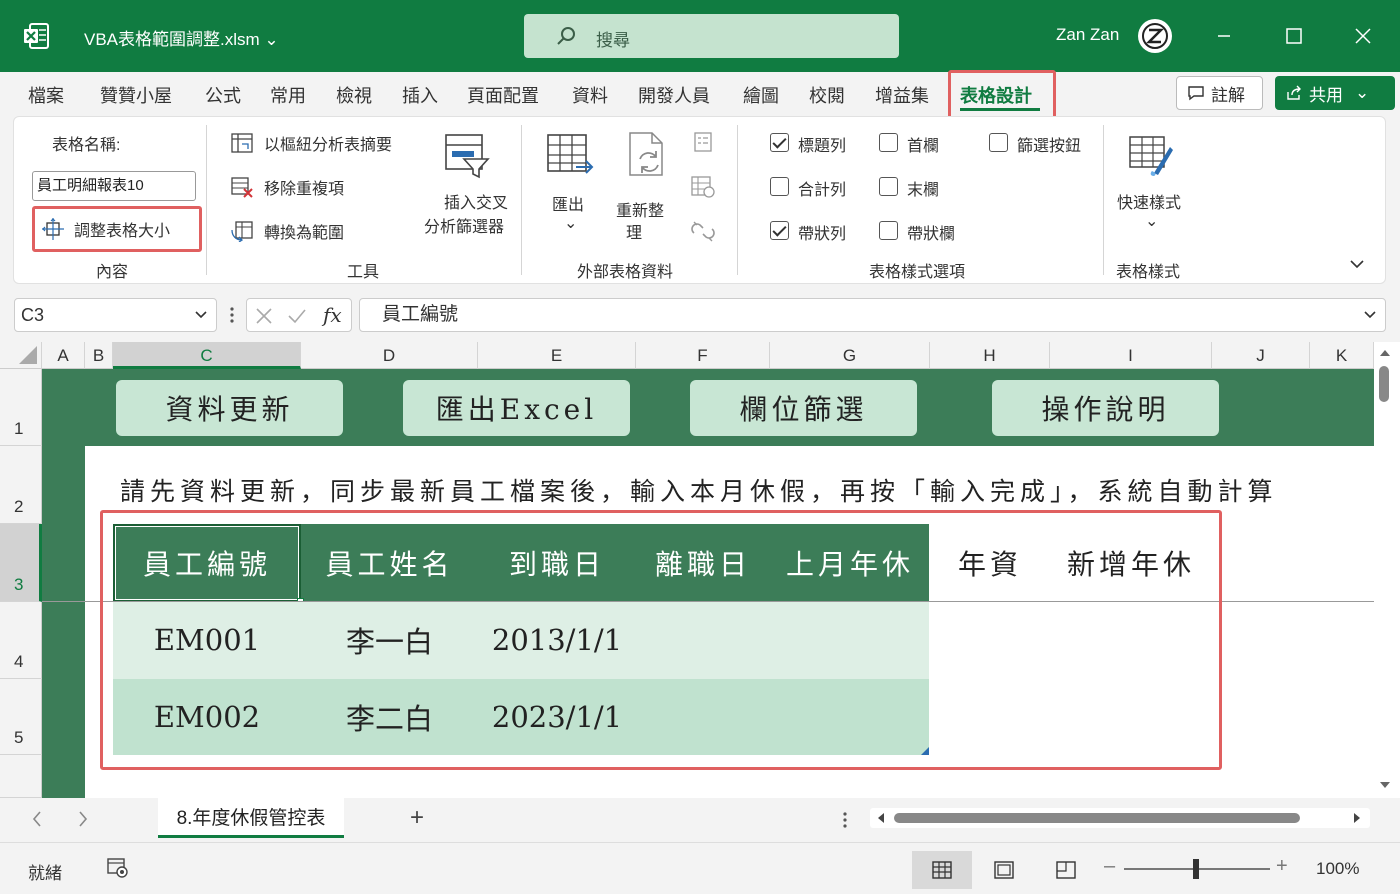  I want to click on tab-view: 檢視, so click(354, 95).